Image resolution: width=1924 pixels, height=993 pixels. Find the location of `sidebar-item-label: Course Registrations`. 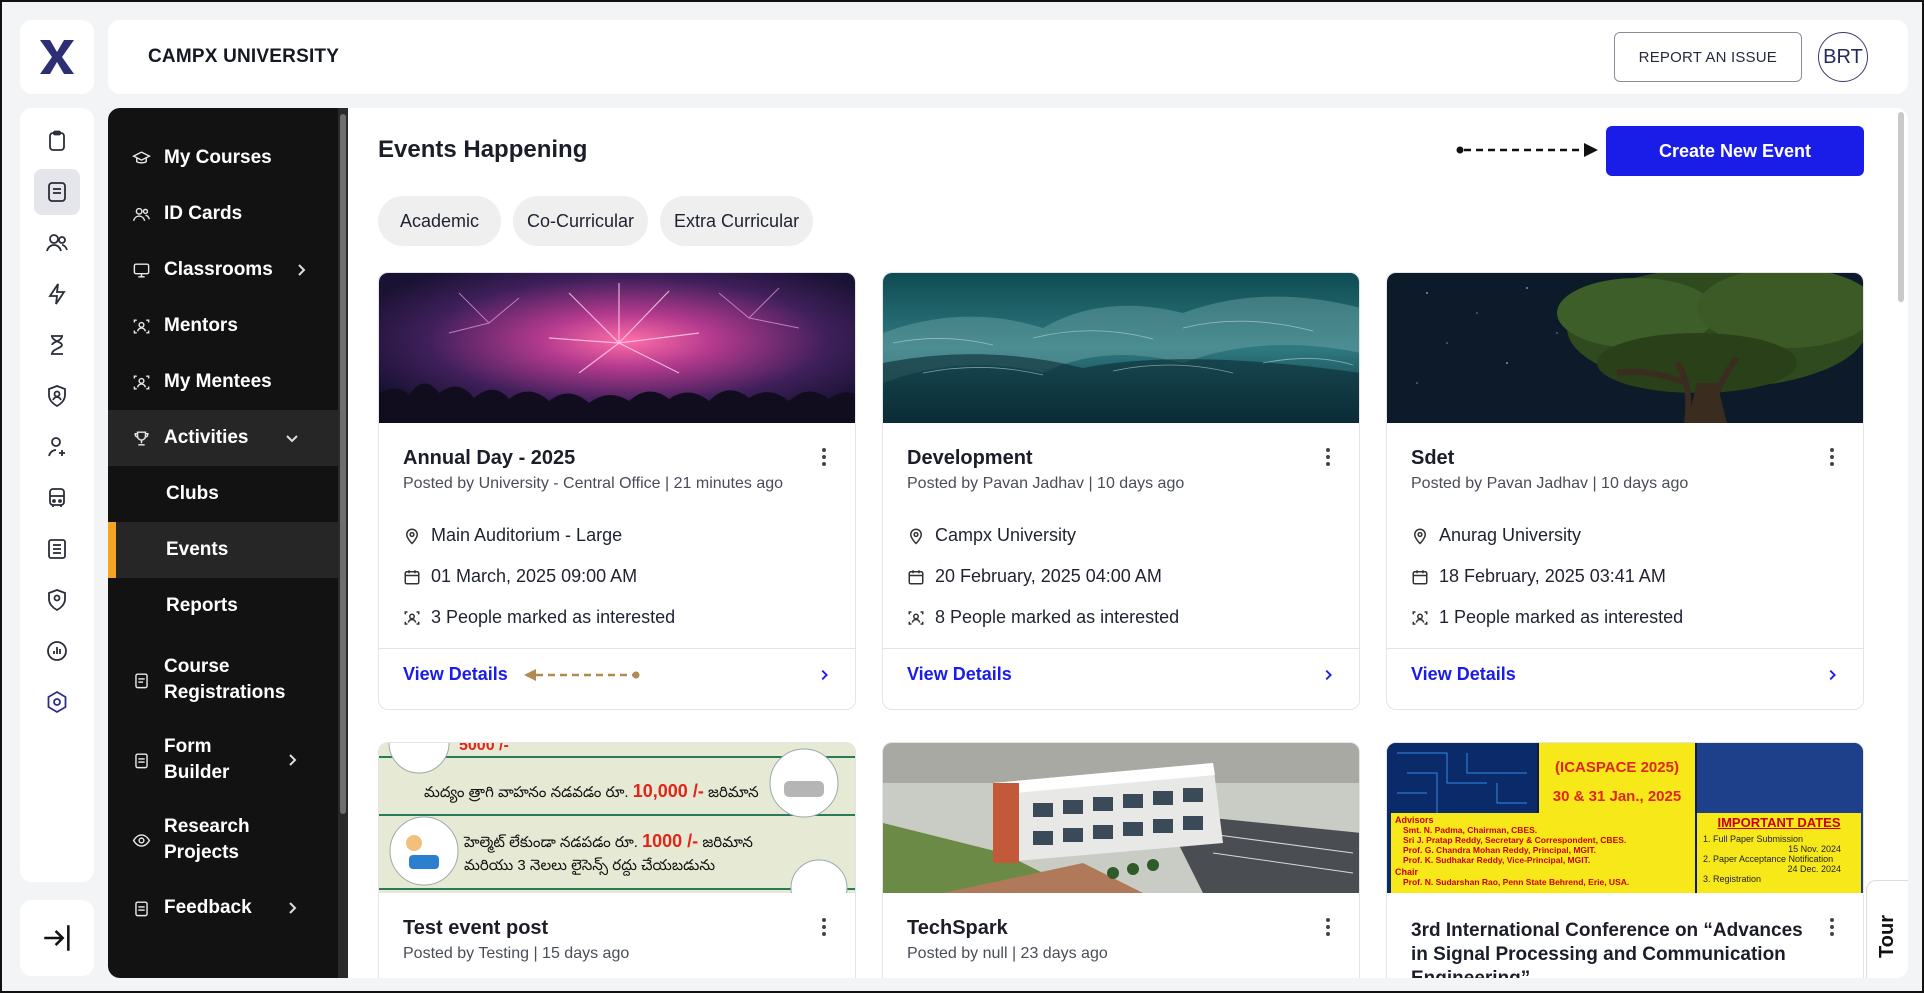

sidebar-item-label: Course Registrations is located at coordinates (225, 679).